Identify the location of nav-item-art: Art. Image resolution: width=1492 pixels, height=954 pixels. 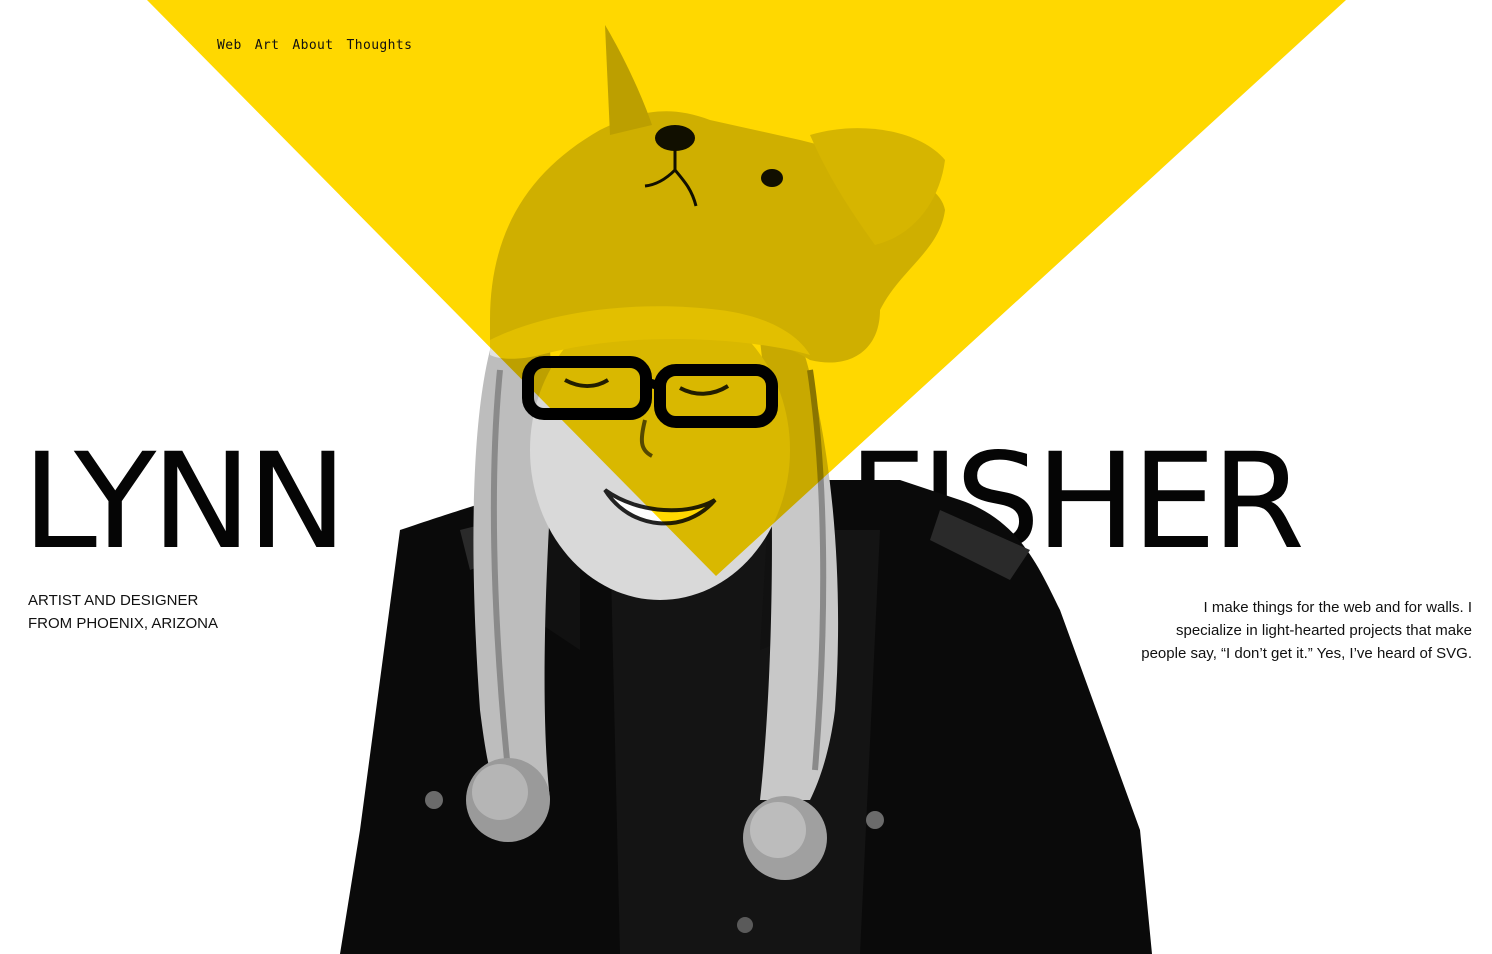
(267, 45).